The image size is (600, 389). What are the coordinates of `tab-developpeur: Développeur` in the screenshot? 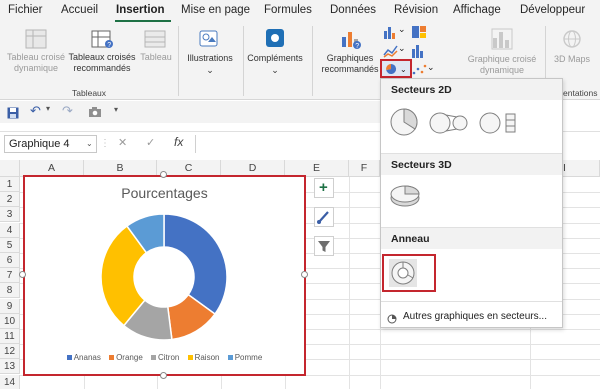 It's located at (552, 10).